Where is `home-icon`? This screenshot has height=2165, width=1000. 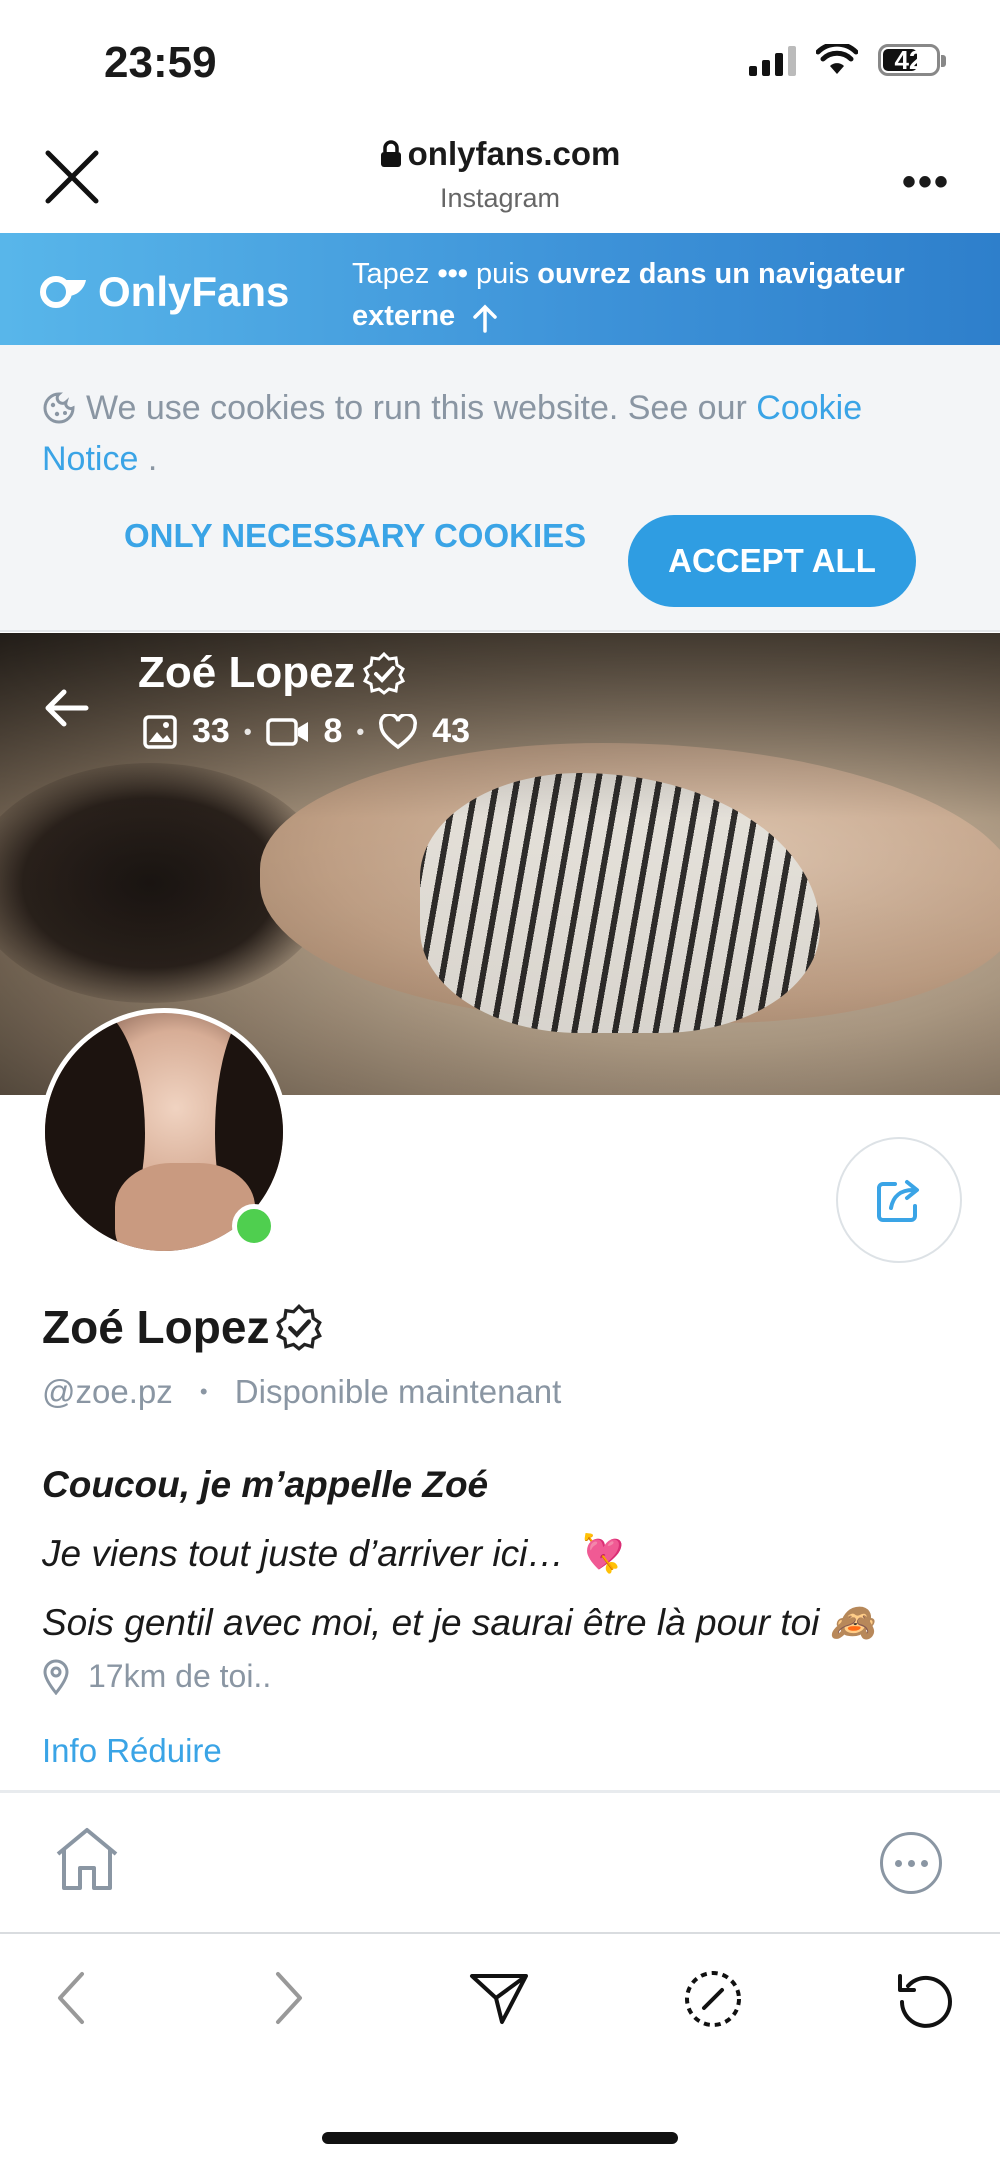
home-icon is located at coordinates (87, 1859).